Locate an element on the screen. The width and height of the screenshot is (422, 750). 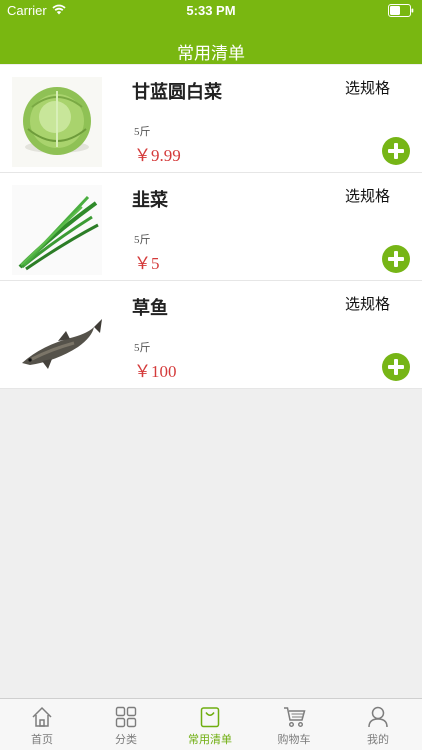
status-bar: Carrier 5:33 PM is located at coordinates (211, 11).